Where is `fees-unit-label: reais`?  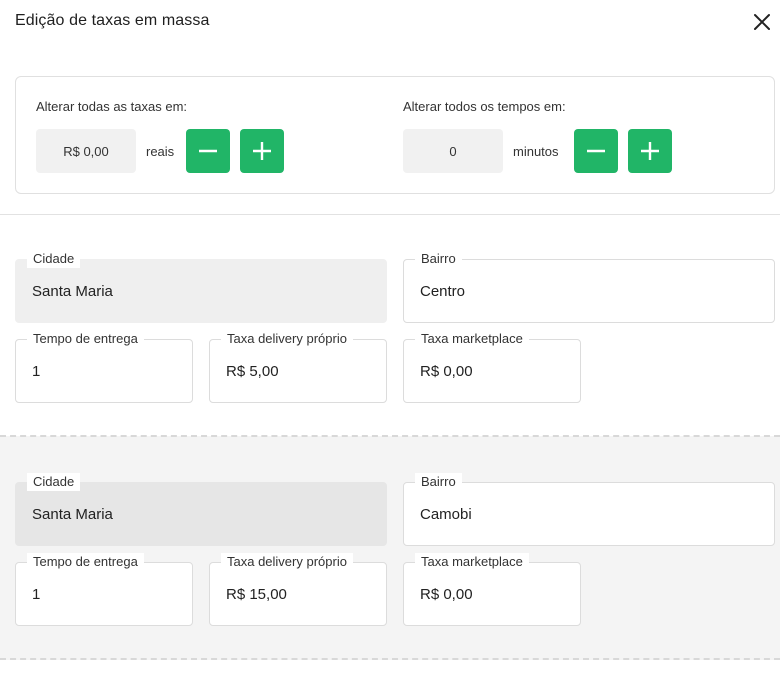 fees-unit-label: reais is located at coordinates (160, 151).